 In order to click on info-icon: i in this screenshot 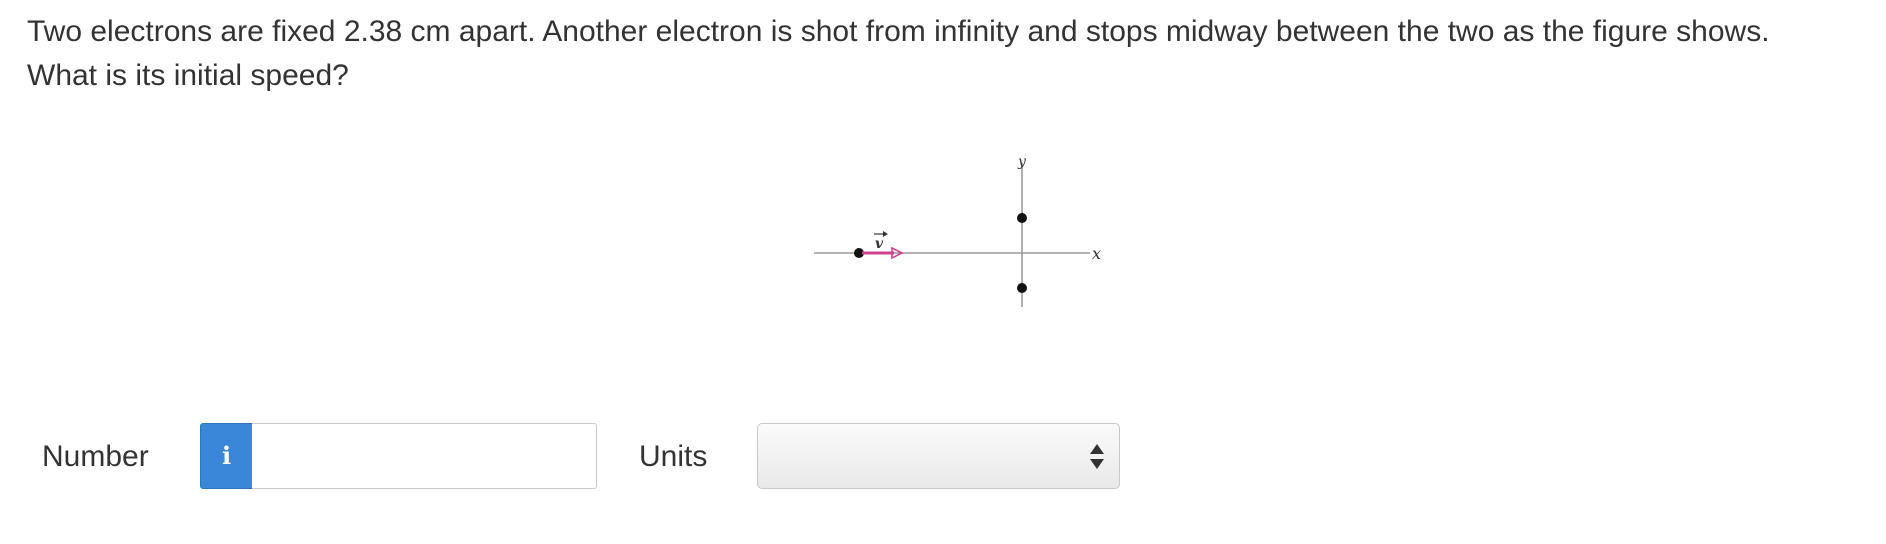, I will do `click(226, 455)`.